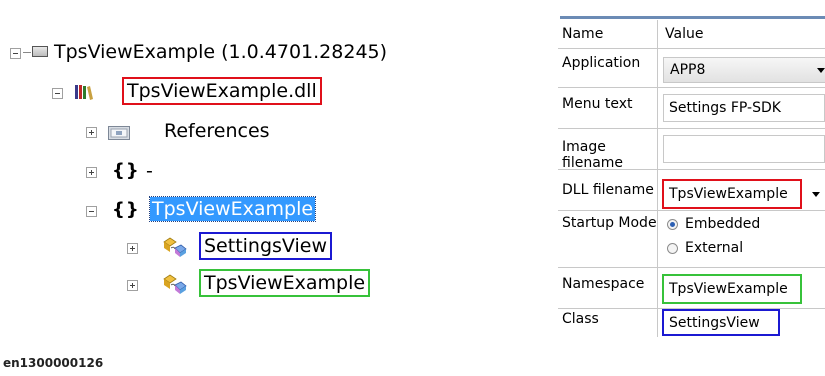  I want to click on grid-row-dll-filename: DLL filename TpsViewExample, so click(691, 190).